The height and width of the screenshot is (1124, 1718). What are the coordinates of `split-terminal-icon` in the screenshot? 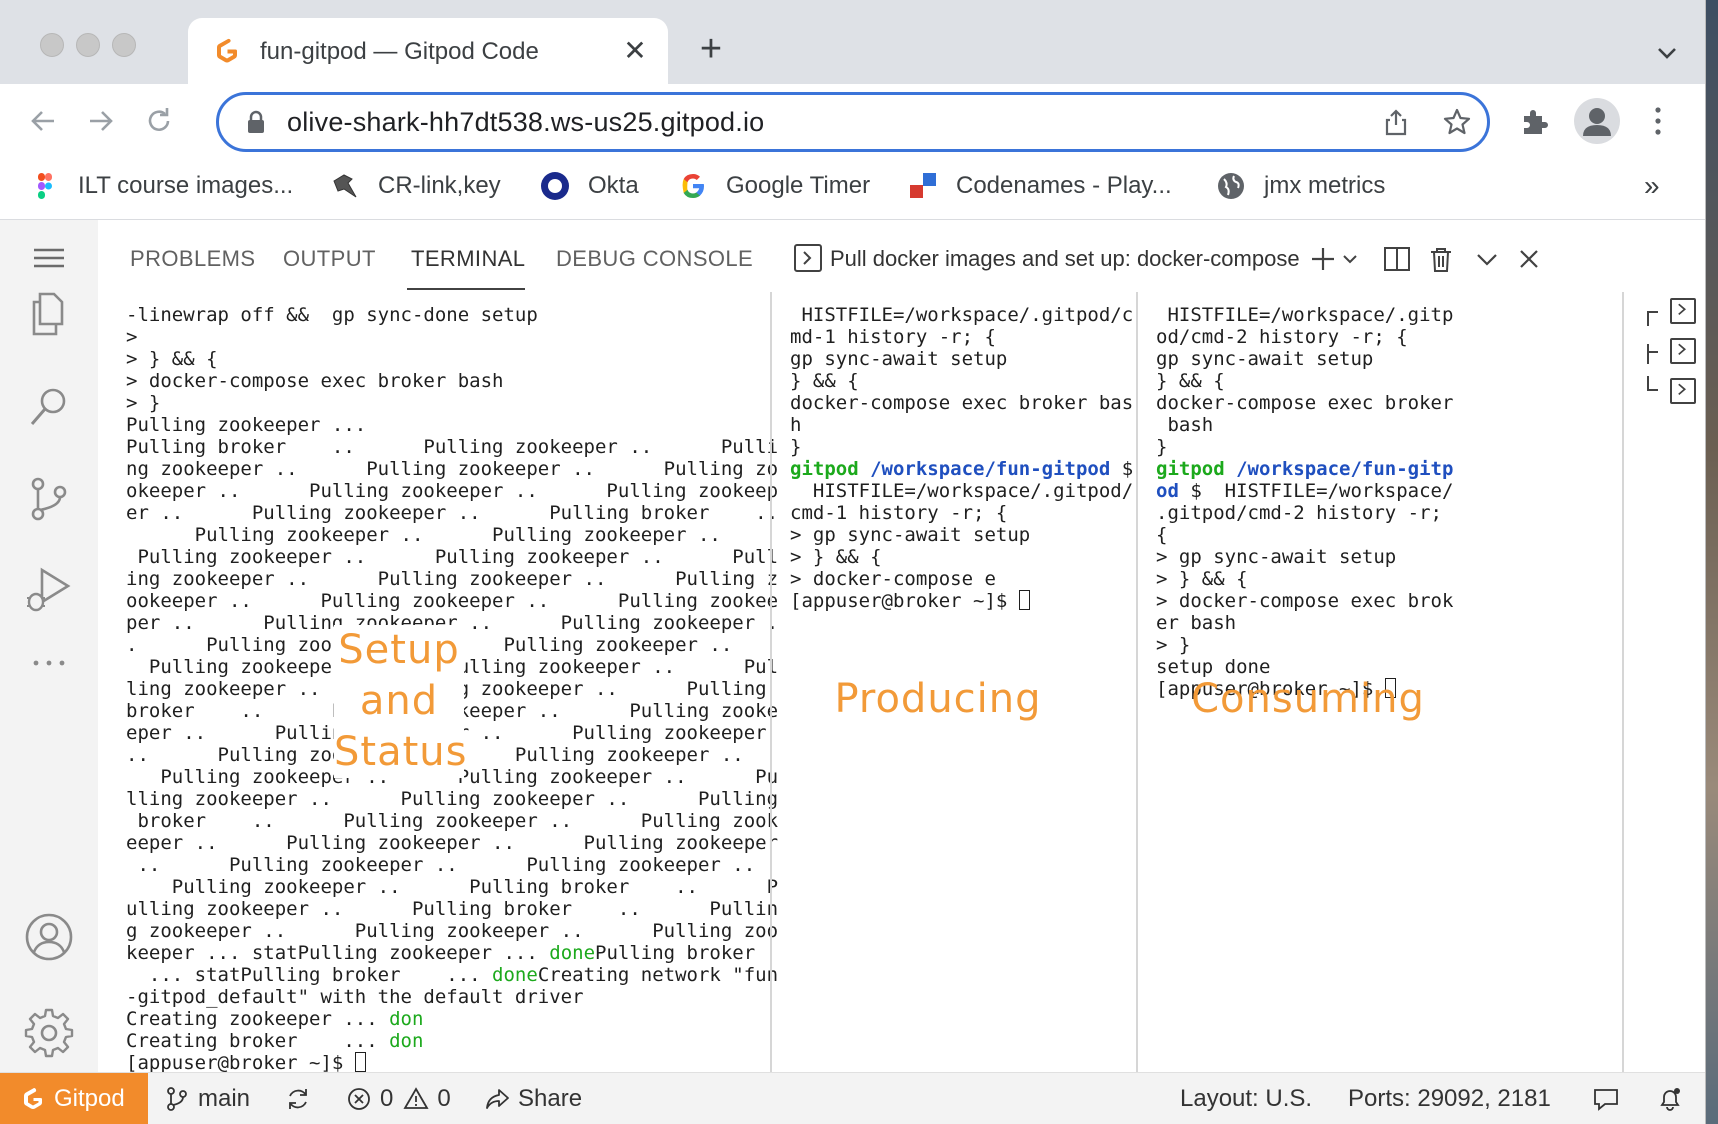 It's located at (1397, 259).